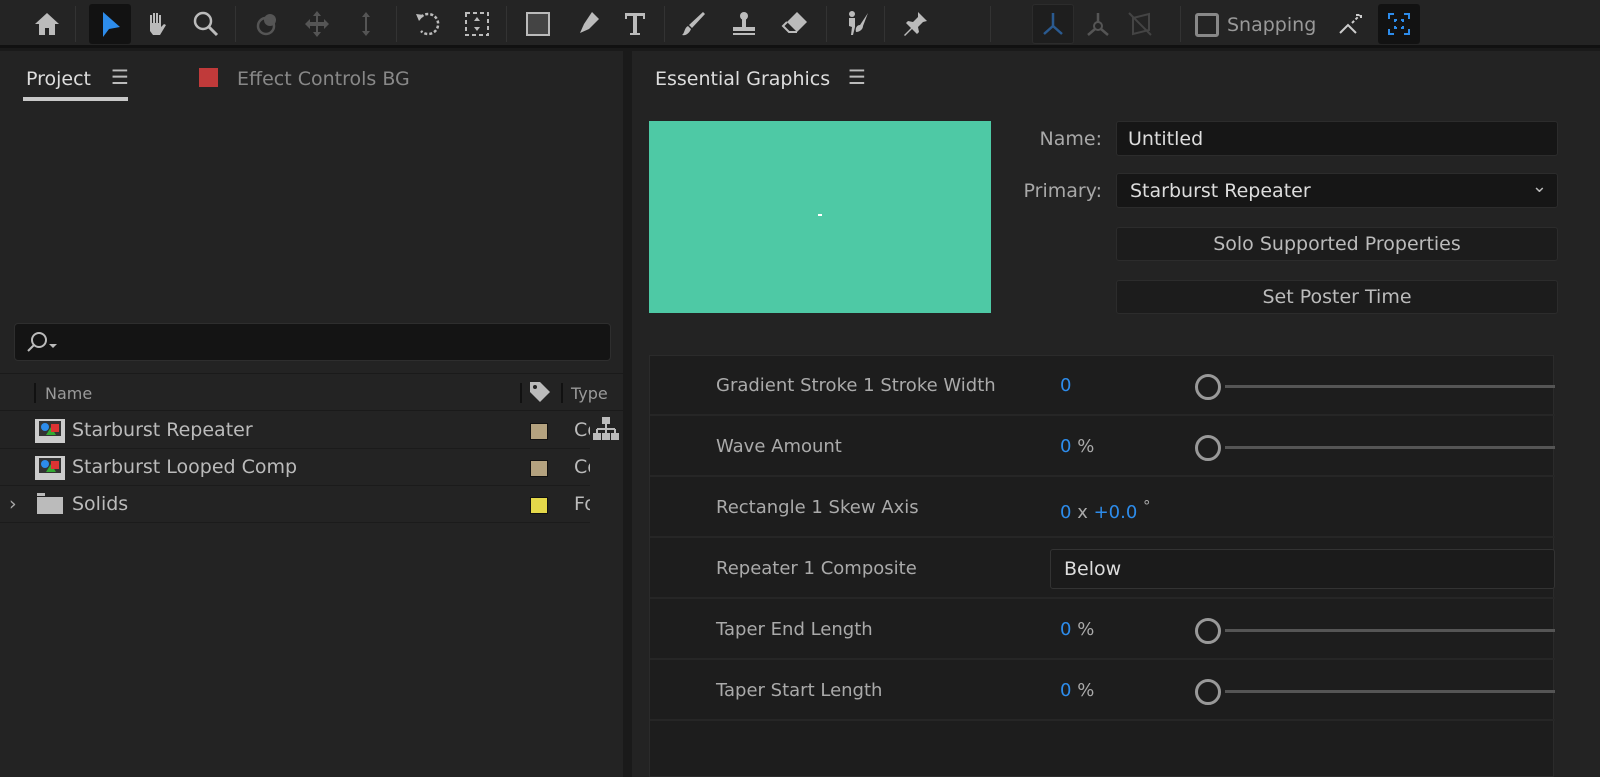 The height and width of the screenshot is (777, 1600). What do you see at coordinates (1116, 512) in the screenshot?
I see `property-value-degrees: +0.0` at bounding box center [1116, 512].